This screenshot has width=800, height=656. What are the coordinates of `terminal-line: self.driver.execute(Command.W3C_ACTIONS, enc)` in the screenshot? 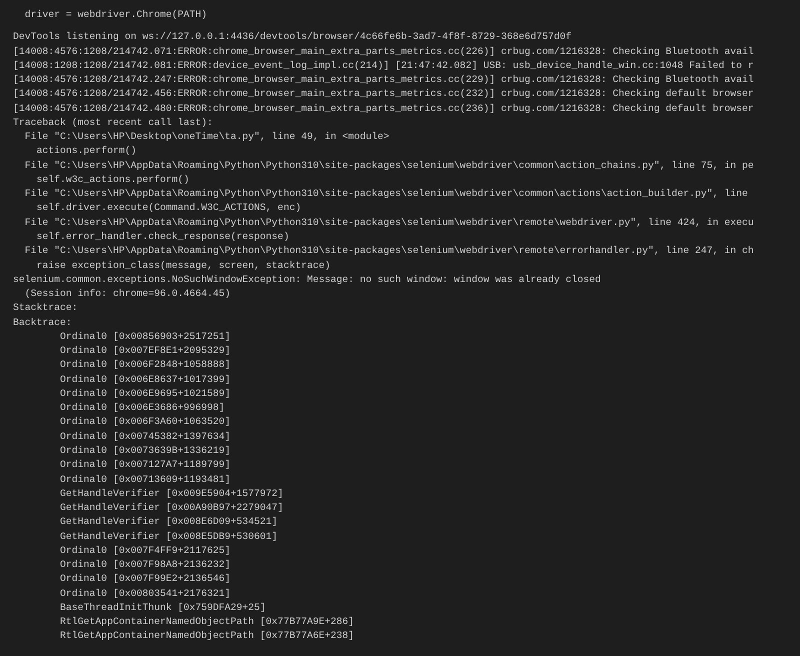 It's located at (169, 208).